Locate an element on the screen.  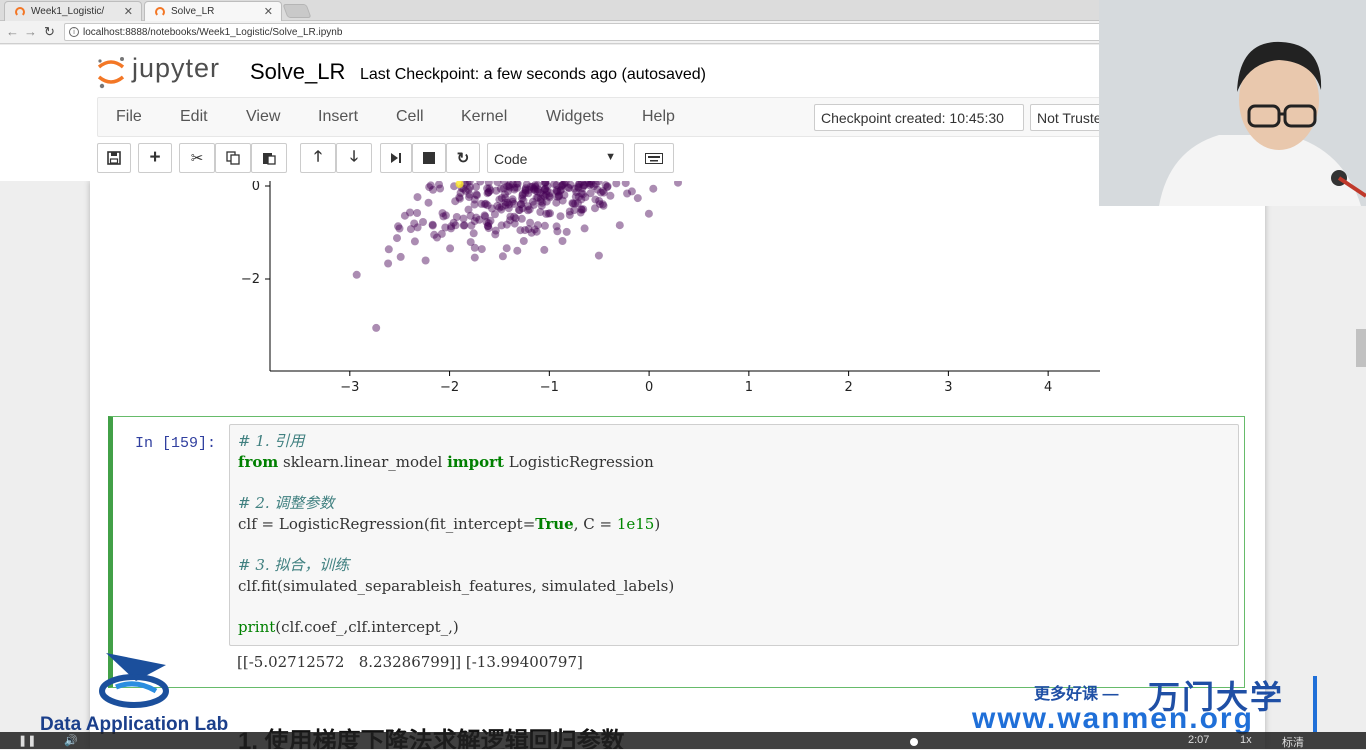
copy-button is located at coordinates (233, 158).